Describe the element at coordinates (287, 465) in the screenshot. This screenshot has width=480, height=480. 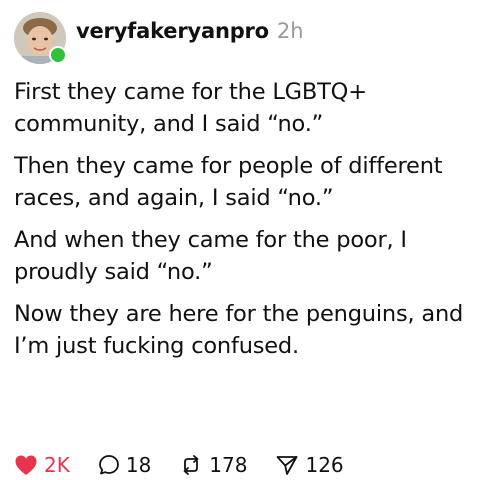
I see `send-icon` at that location.